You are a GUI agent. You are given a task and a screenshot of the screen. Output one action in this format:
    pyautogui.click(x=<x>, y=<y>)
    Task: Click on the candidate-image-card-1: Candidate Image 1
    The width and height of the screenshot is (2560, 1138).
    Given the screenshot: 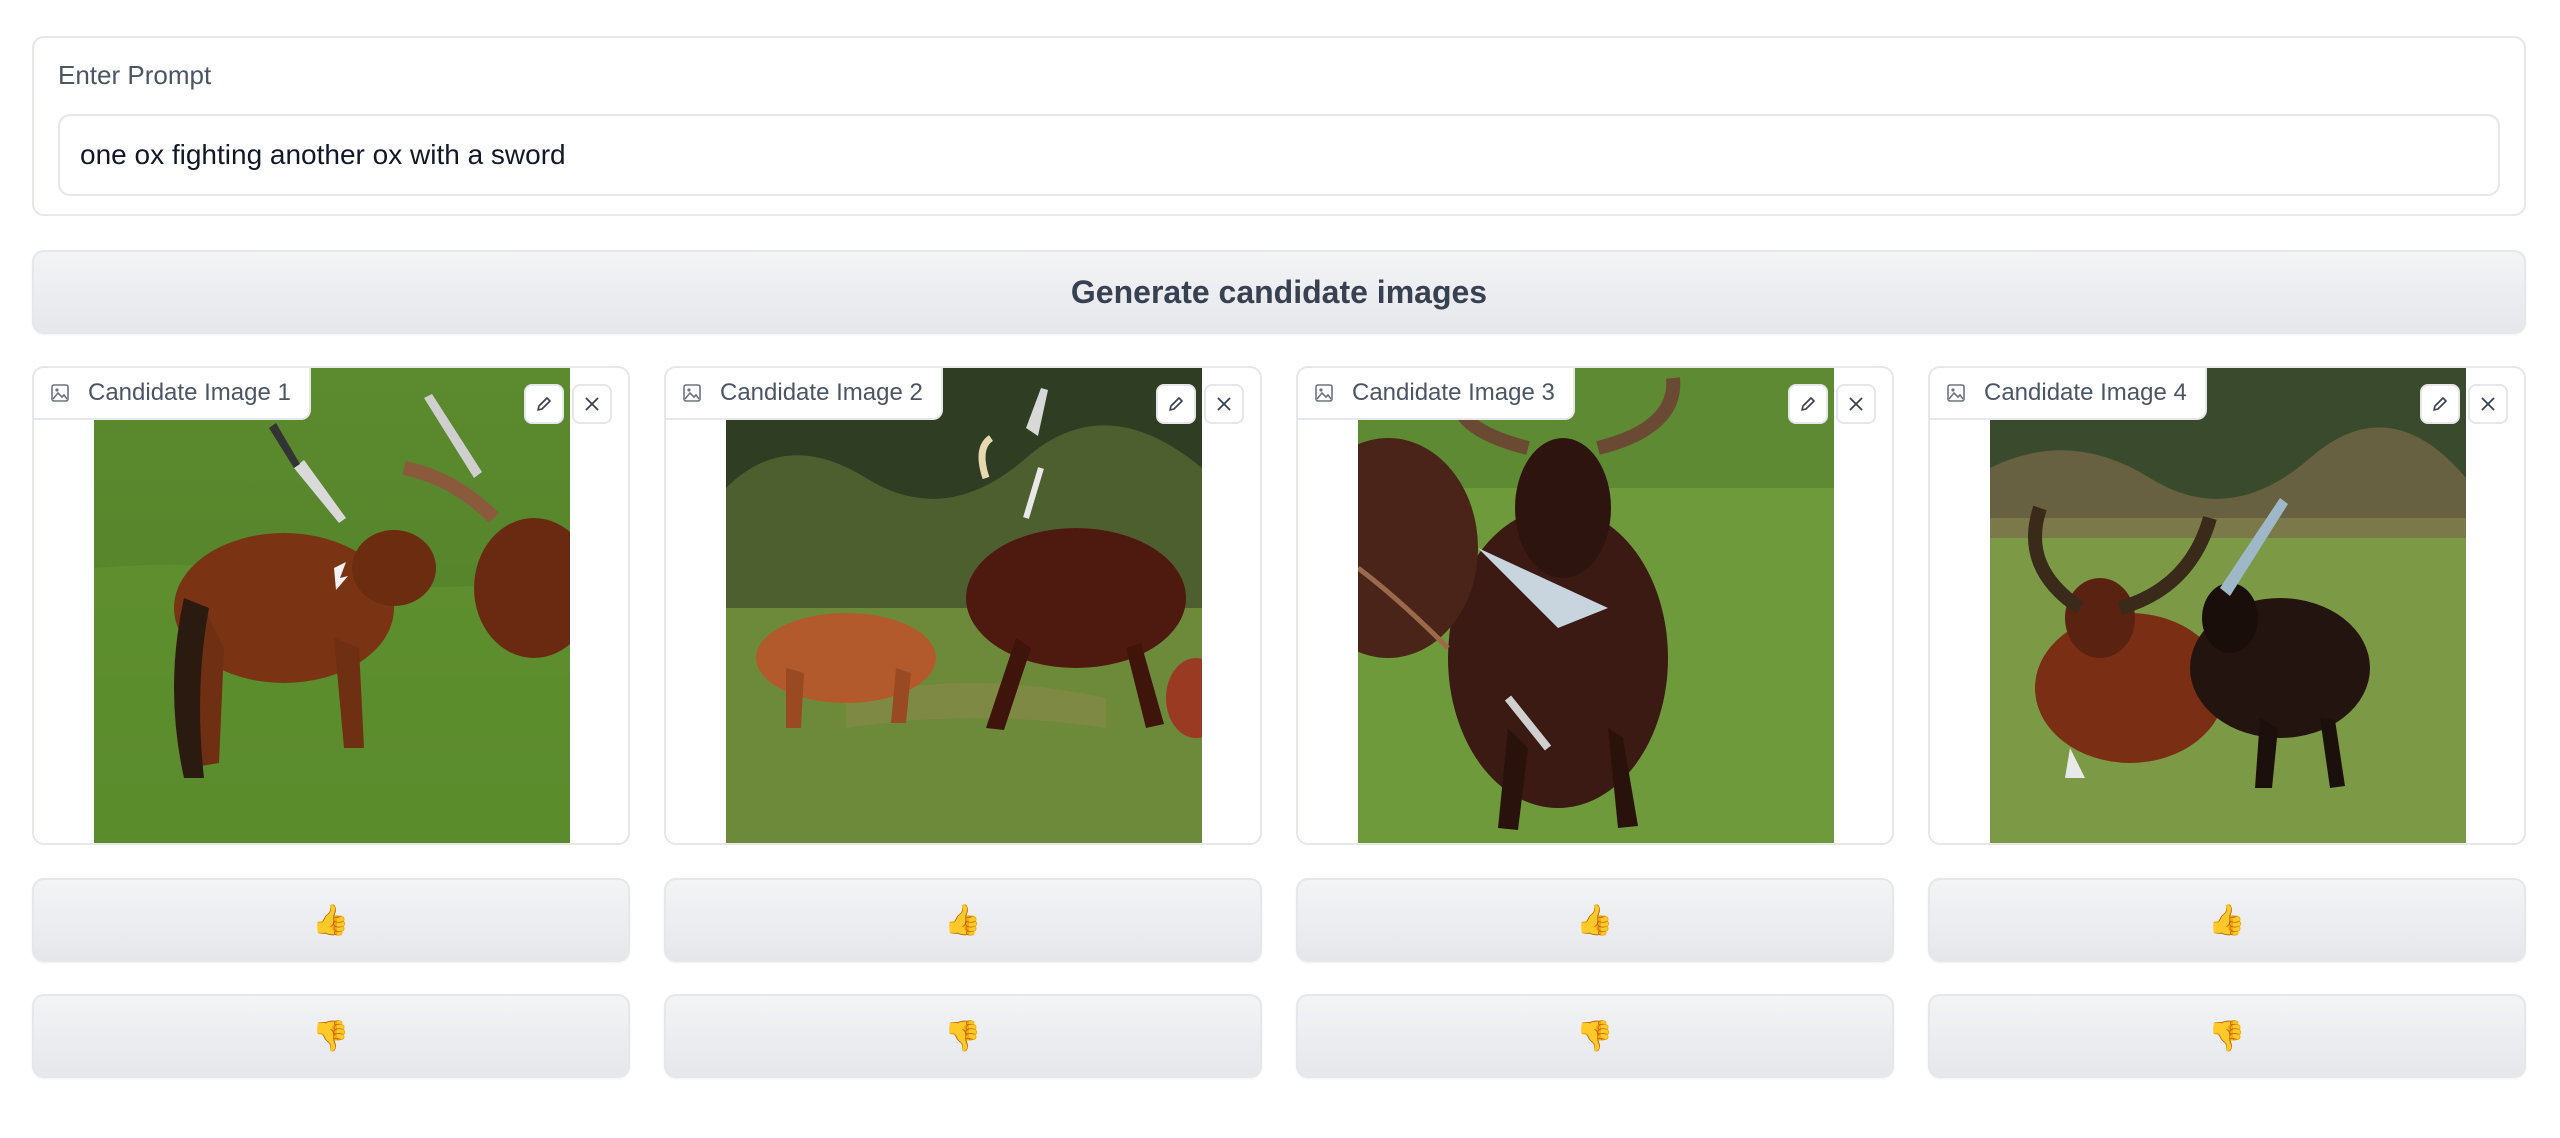 What is the action you would take?
    pyautogui.click(x=331, y=605)
    